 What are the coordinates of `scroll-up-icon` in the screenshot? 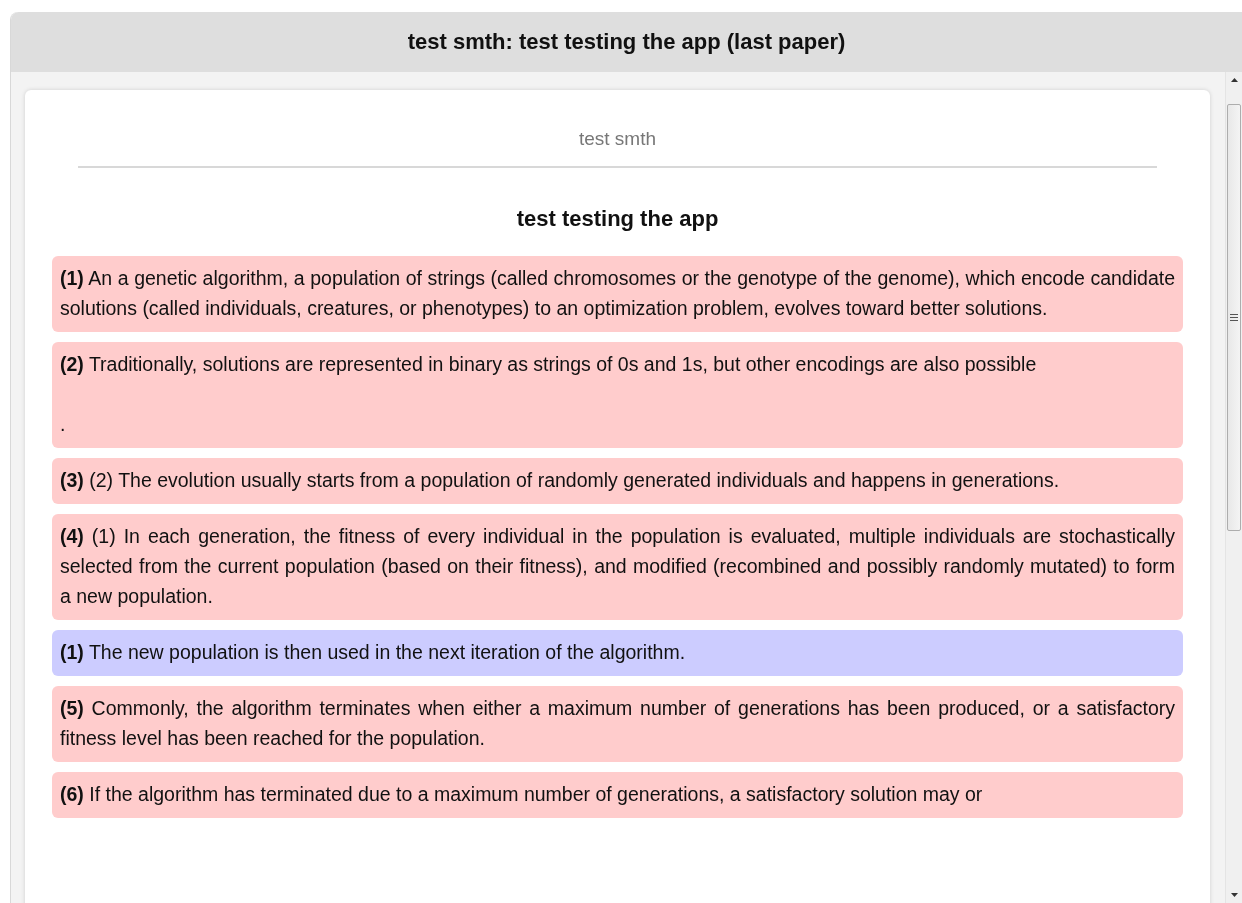 It's located at (1234, 80).